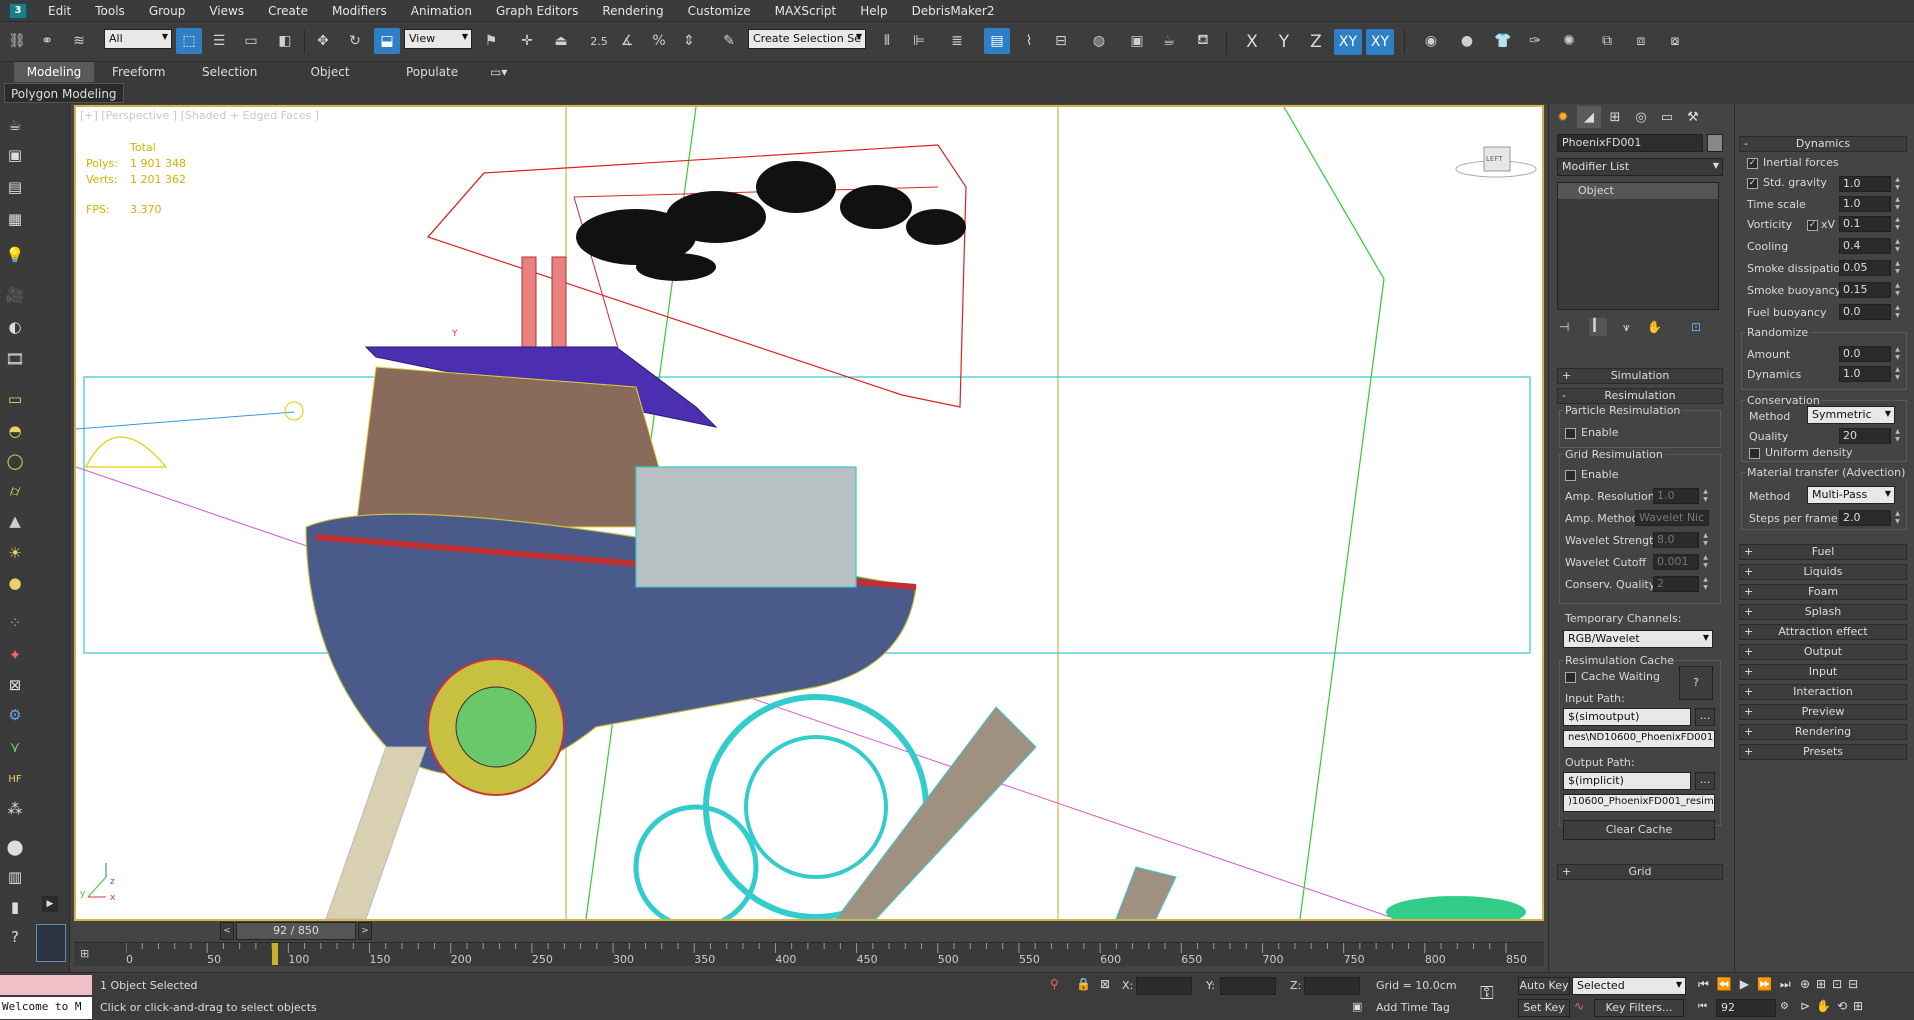  I want to click on object-name-field: PhoenixFD001, so click(1630, 143).